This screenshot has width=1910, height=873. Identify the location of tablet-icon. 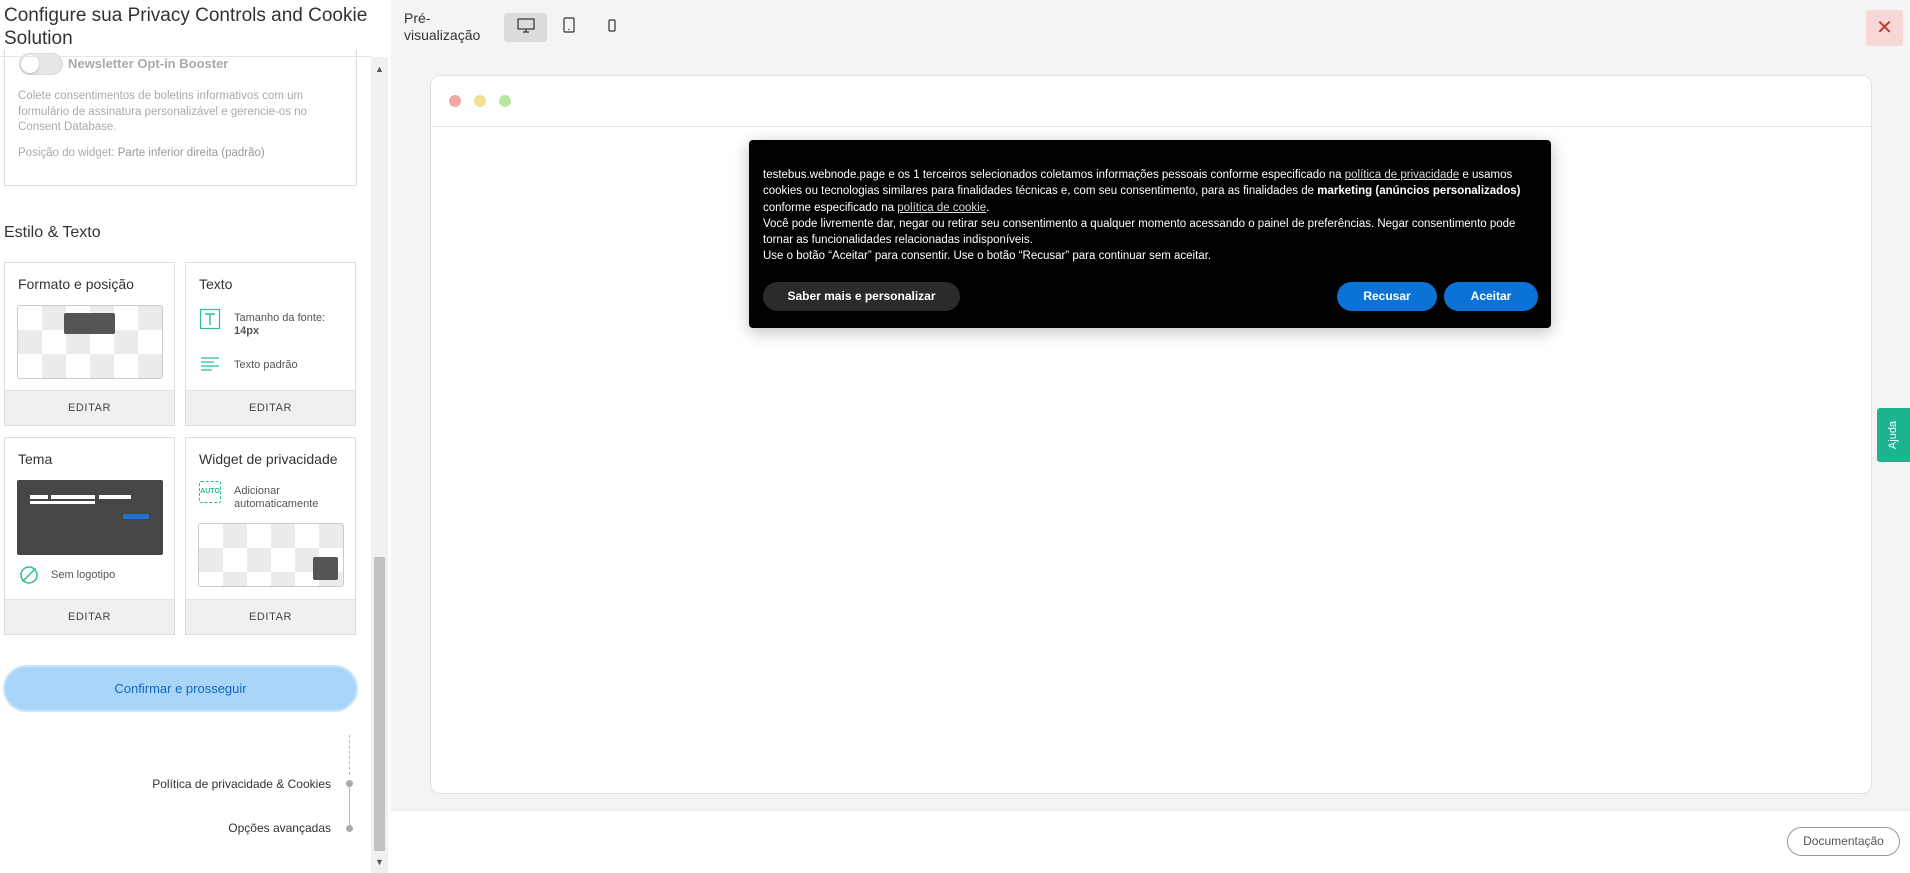
(568, 27).